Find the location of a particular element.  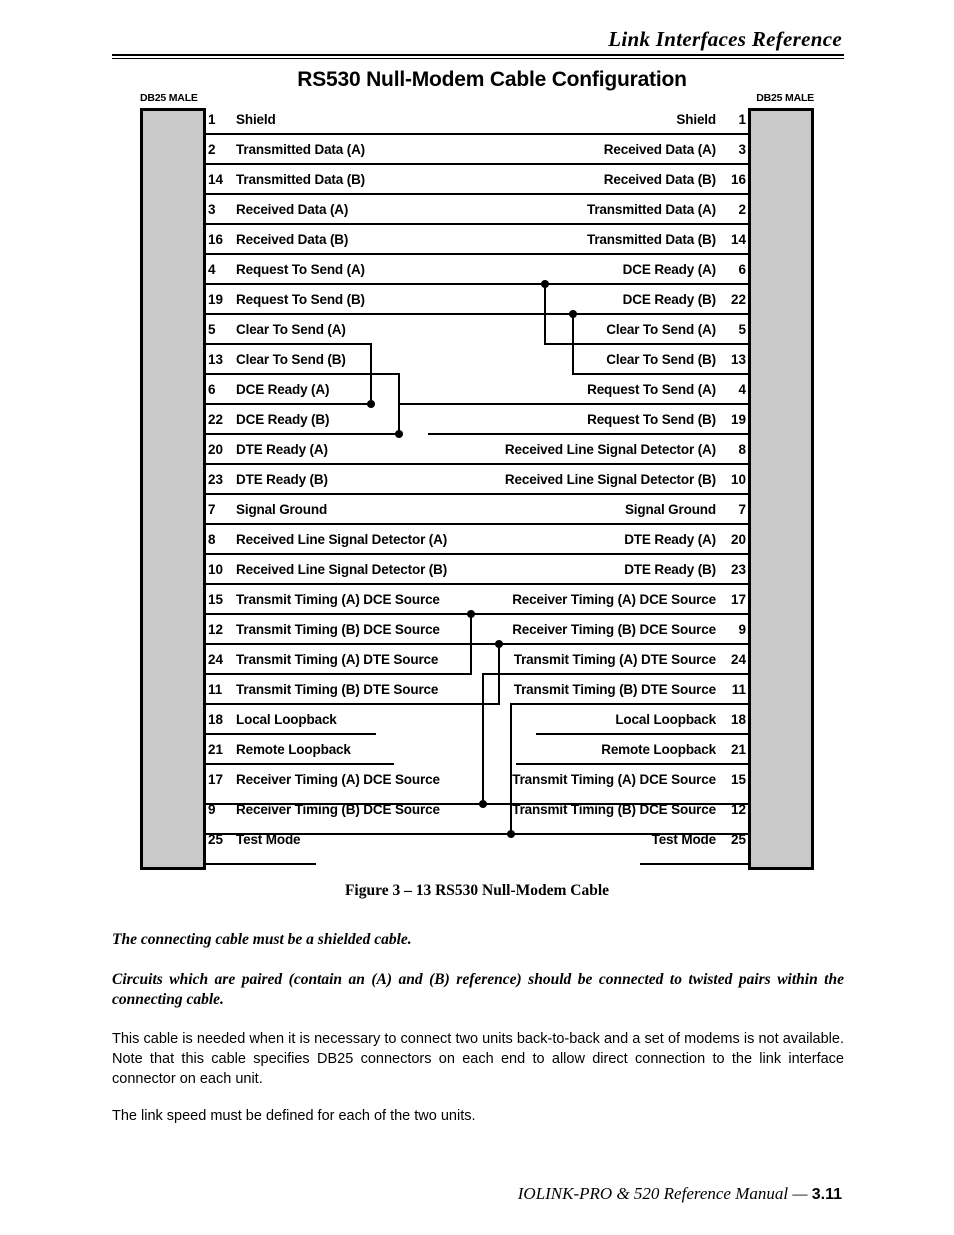

left-signal-name: Local Loopback is located at coordinates (286, 719).